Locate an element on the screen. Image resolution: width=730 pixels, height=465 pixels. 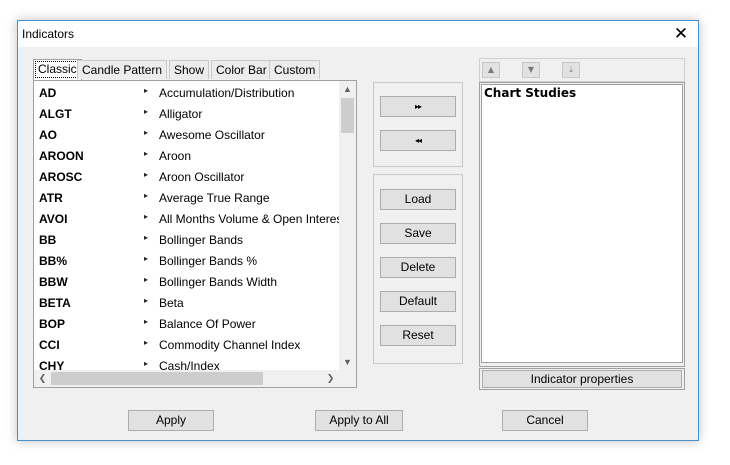
indicator-properties-frame: Indicator properties is located at coordinates (582, 379).